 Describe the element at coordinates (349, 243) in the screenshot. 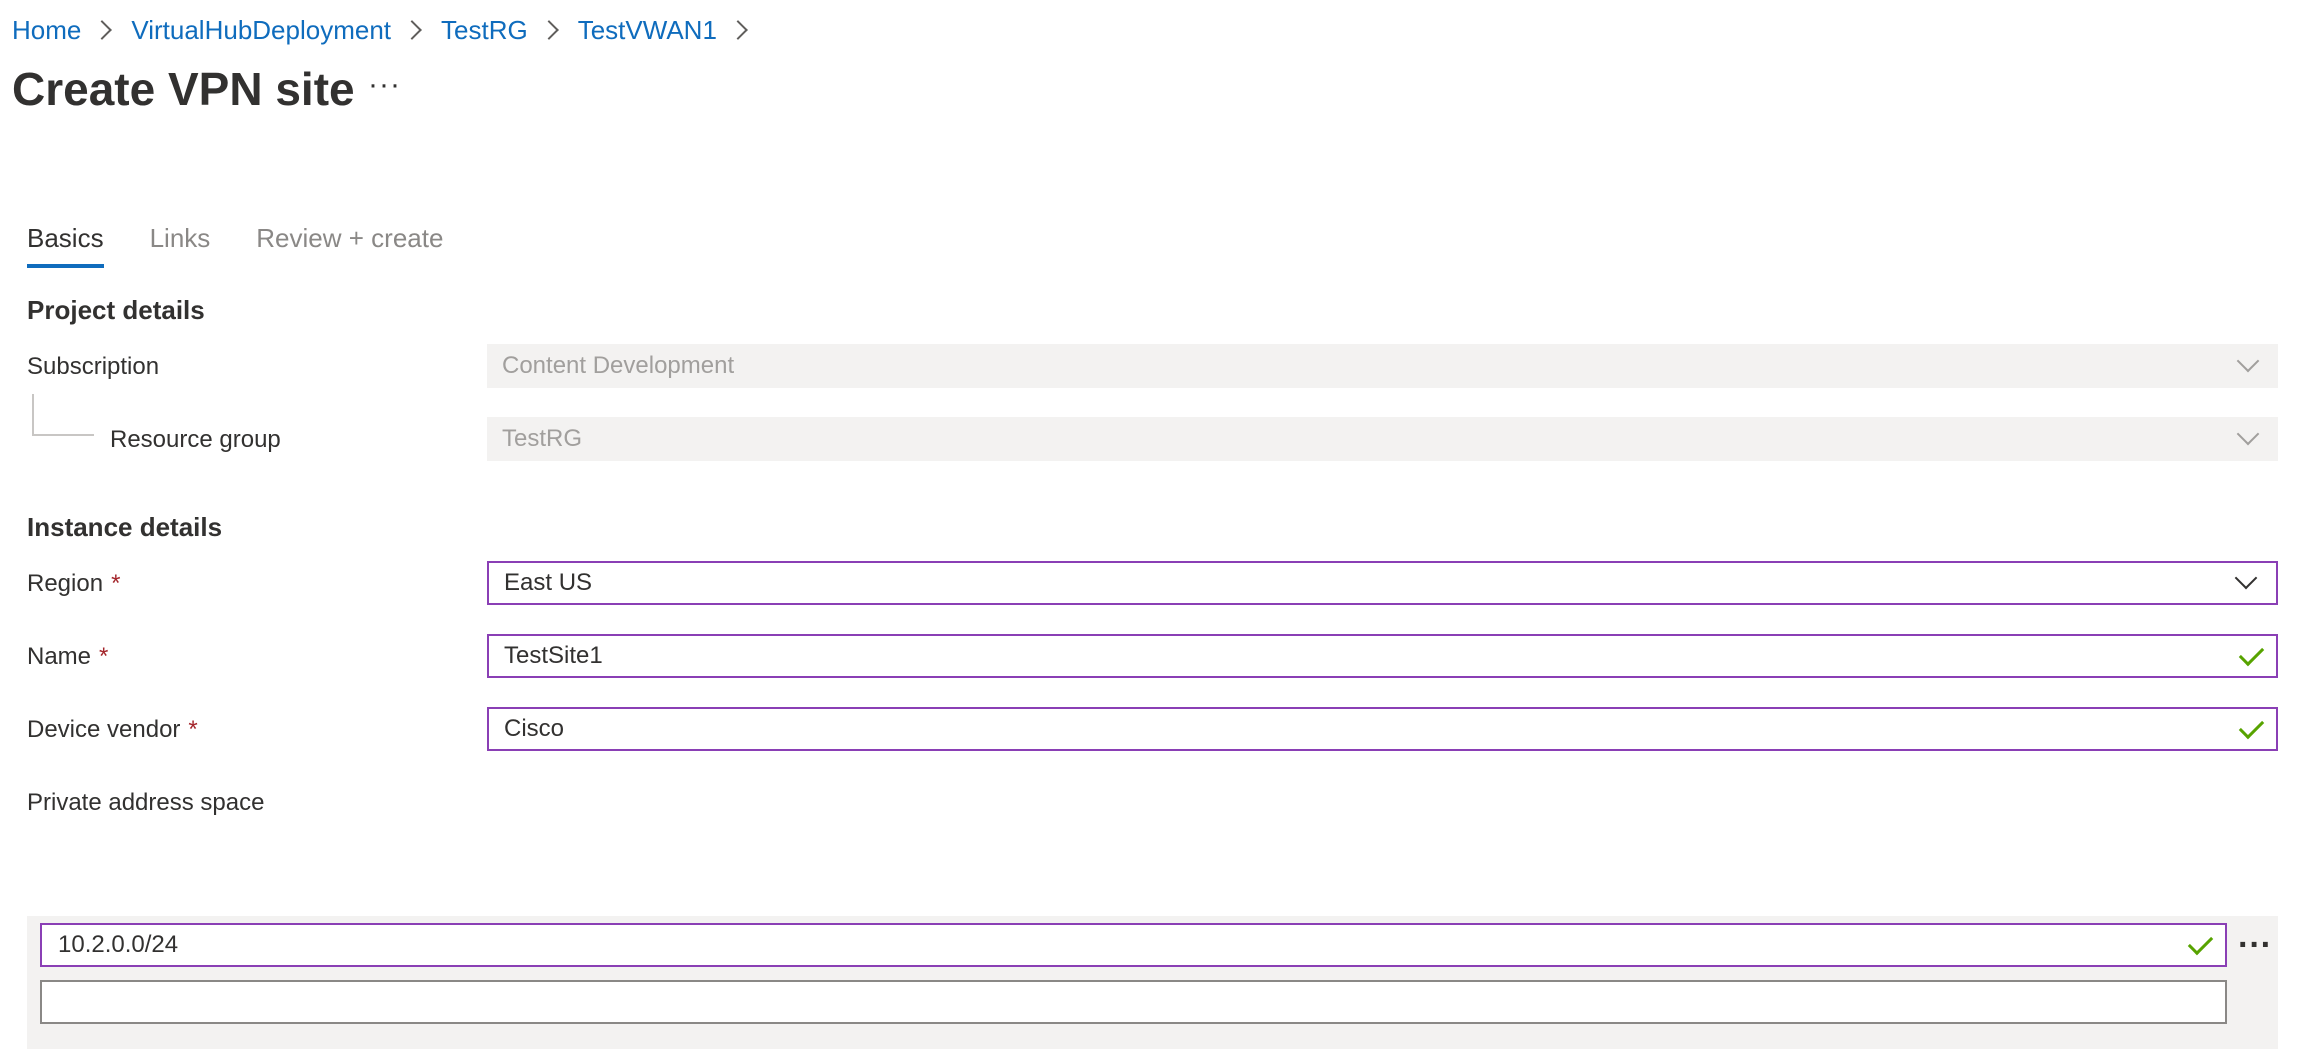

I see `tab-review-create: Review + create` at that location.